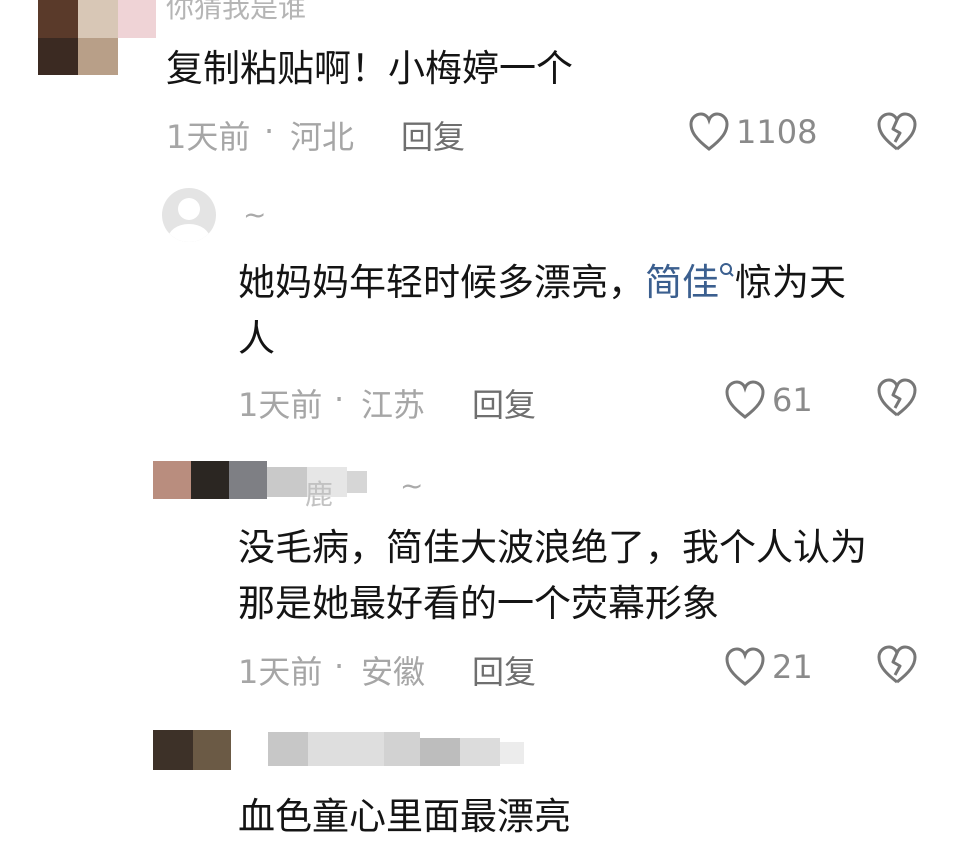  I want to click on comment-text-before: 她妈妈年轻时候多漂亮，, so click(441, 282).